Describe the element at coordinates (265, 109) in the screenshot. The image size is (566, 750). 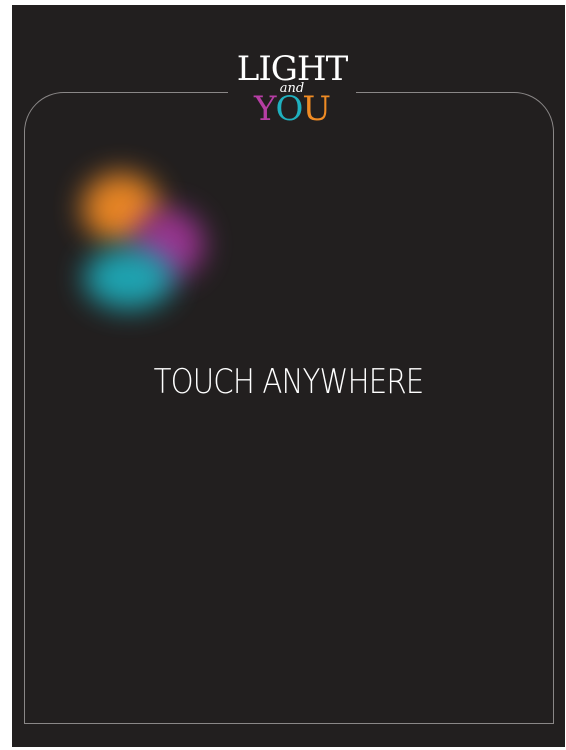
I see `logo-letter-y: Y` at that location.